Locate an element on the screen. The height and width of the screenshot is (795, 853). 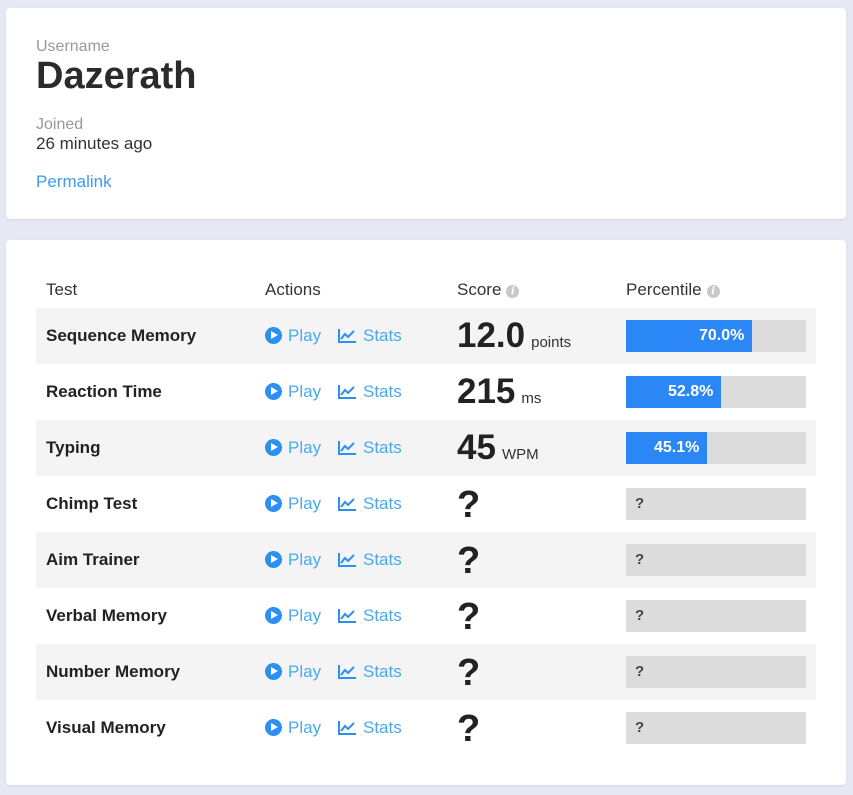
stats-button-number-memory: Stats is located at coordinates (370, 672).